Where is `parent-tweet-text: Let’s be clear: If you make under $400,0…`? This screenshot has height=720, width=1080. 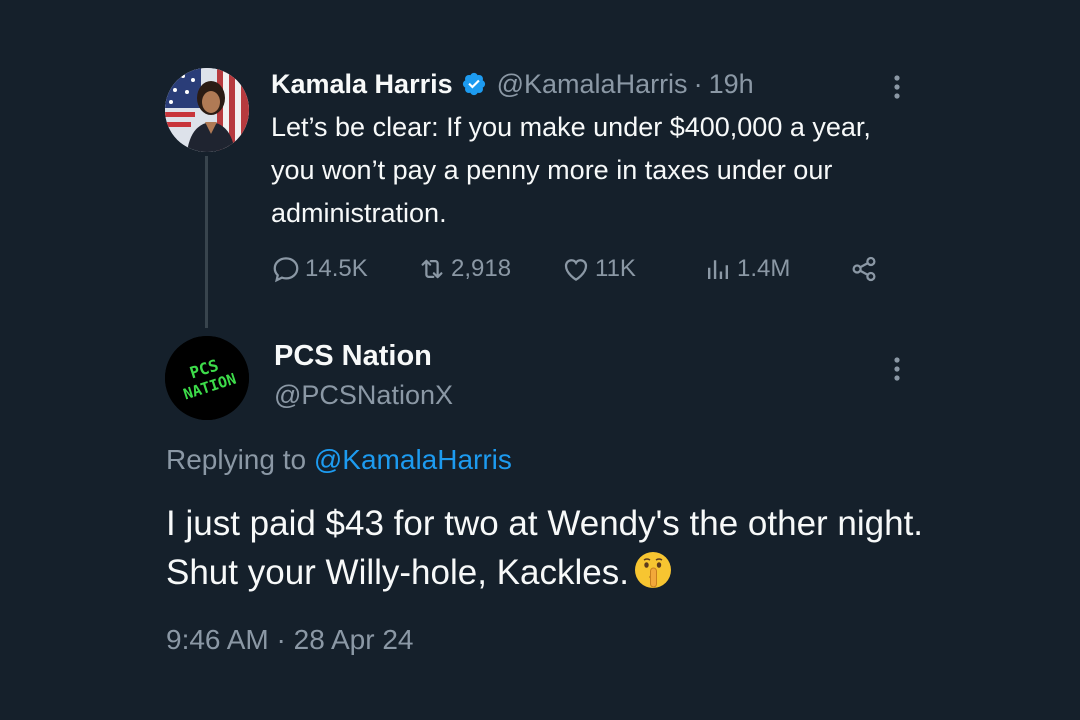 parent-tweet-text: Let’s be clear: If you make under $400,0… is located at coordinates (571, 170).